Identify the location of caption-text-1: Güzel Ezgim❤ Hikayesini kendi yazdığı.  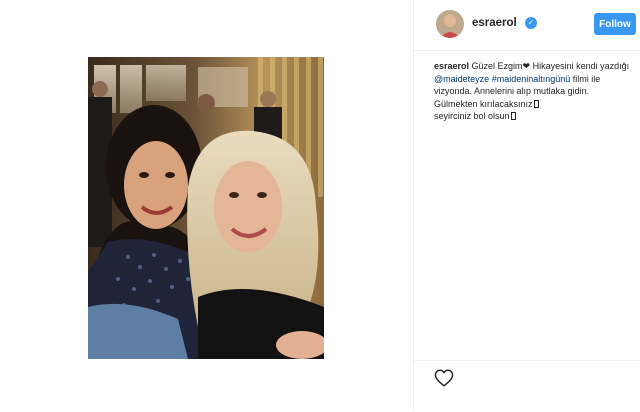
(549, 66).